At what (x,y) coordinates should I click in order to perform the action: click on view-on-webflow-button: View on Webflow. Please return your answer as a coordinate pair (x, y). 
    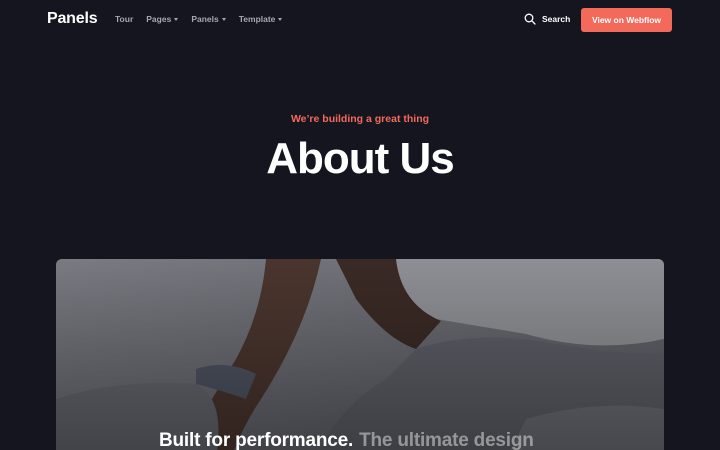
    Looking at the image, I should click on (626, 20).